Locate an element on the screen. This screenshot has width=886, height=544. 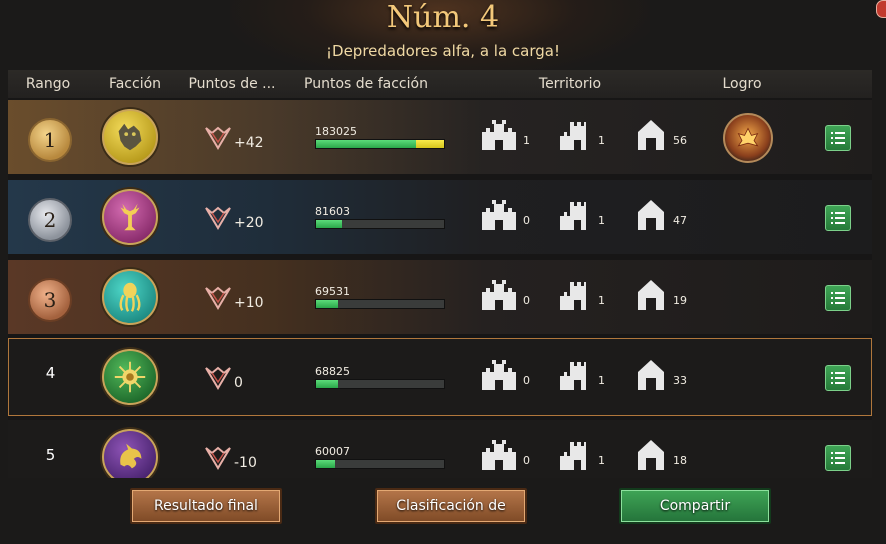
points-value: 0 is located at coordinates (238, 383).